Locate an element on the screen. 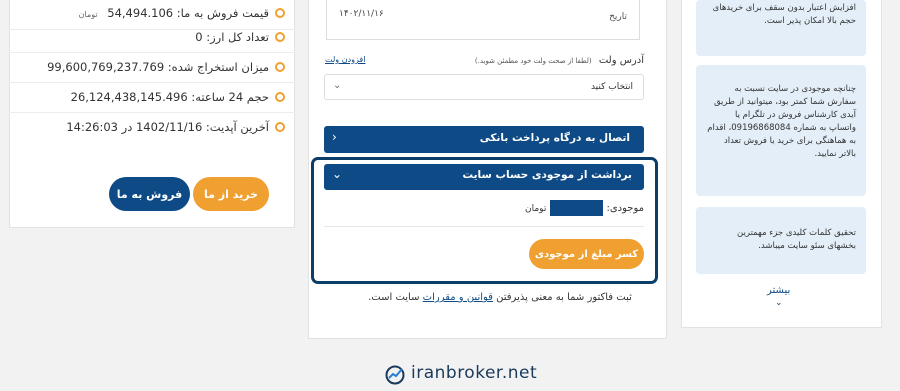  sell-price-label: قیمت فروش به ما: is located at coordinates (222, 13).